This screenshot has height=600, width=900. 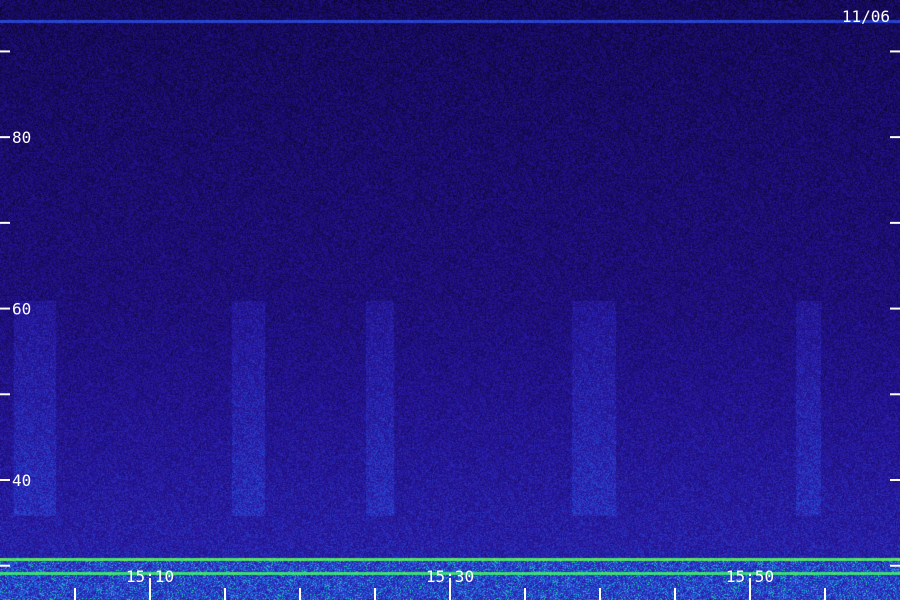 I want to click on y-tick-label: 80, so click(x=21, y=137).